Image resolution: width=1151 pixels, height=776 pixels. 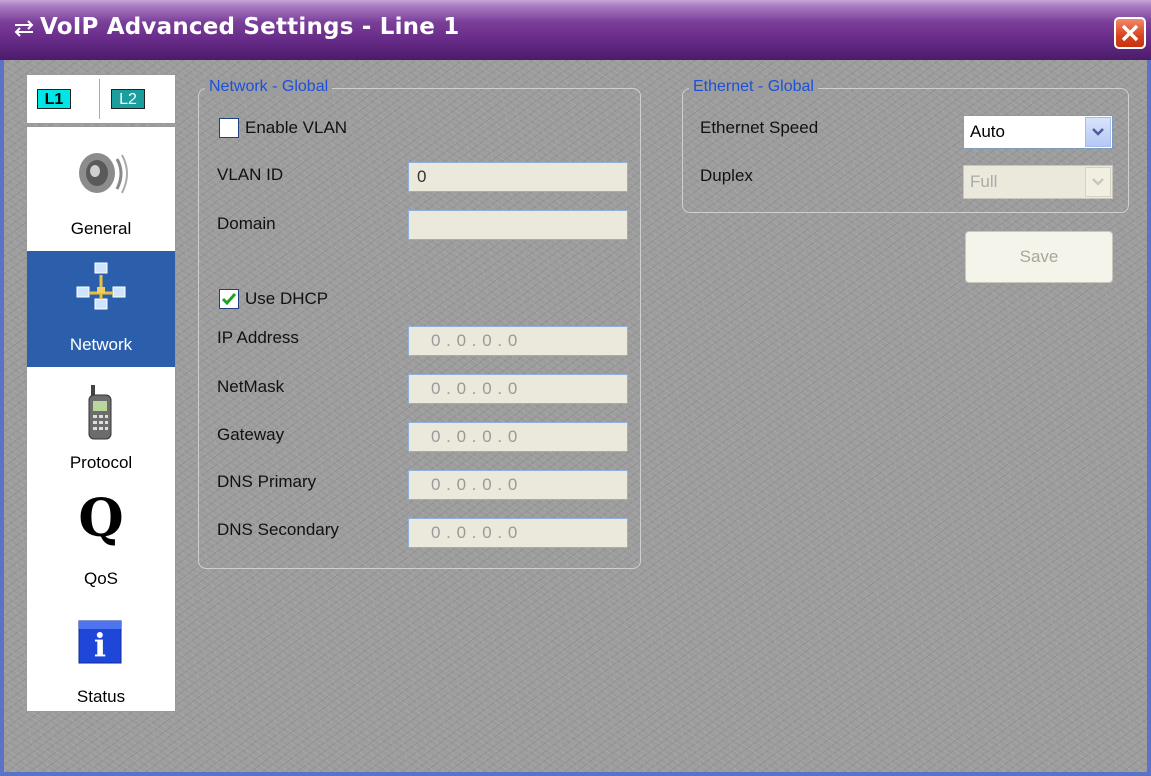 I want to click on ethernet-speed-label: Ethernet Speed, so click(x=759, y=127).